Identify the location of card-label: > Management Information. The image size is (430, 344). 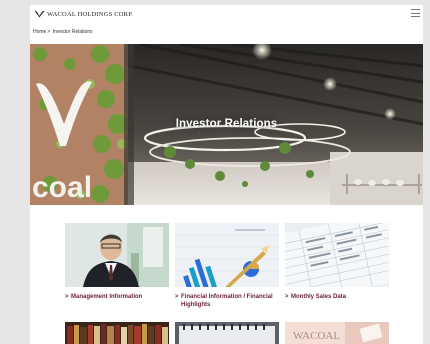
(117, 297).